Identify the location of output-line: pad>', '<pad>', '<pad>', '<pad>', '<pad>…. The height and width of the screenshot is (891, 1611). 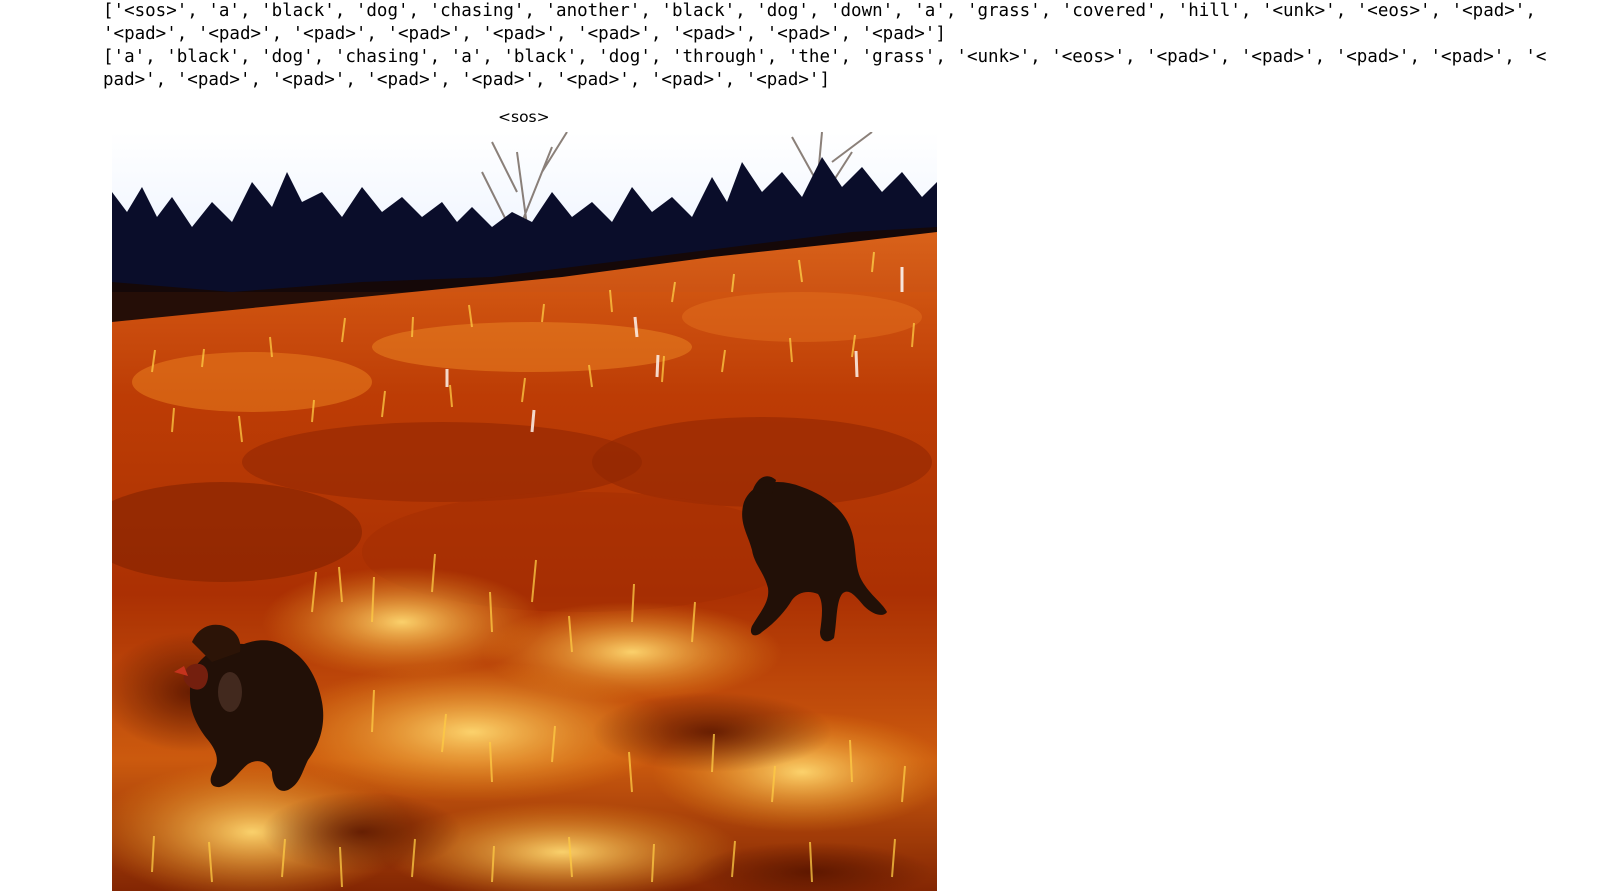
(466, 80).